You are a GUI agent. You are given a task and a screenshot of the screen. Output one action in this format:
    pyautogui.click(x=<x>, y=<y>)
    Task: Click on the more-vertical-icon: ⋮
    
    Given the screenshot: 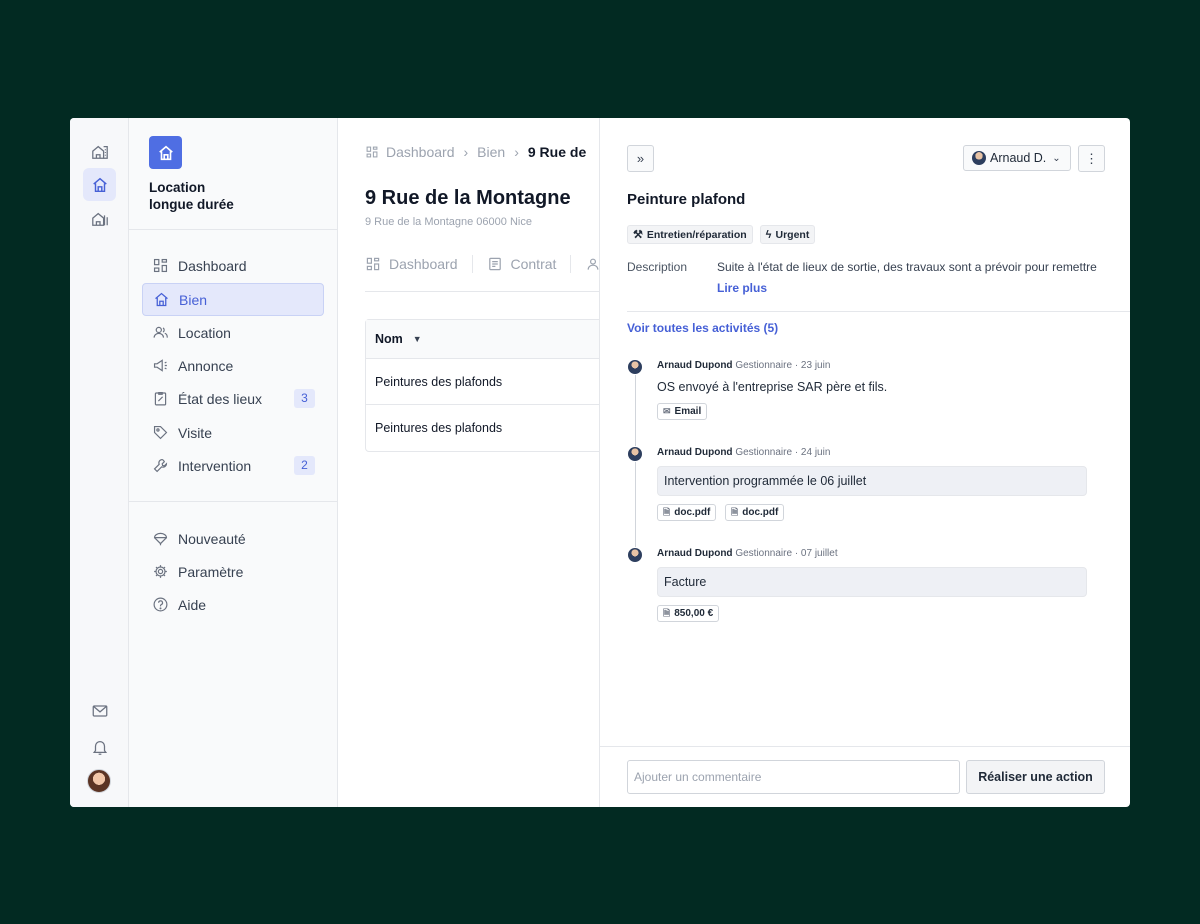 What is the action you would take?
    pyautogui.click(x=1091, y=158)
    